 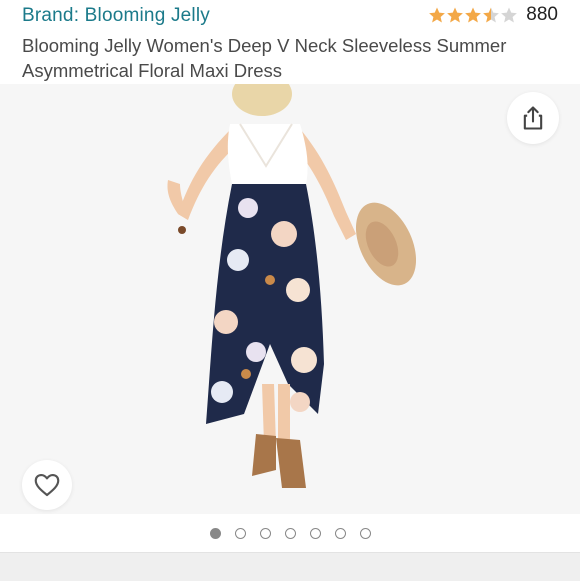 I want to click on star-half-icon, so click(x=491, y=15).